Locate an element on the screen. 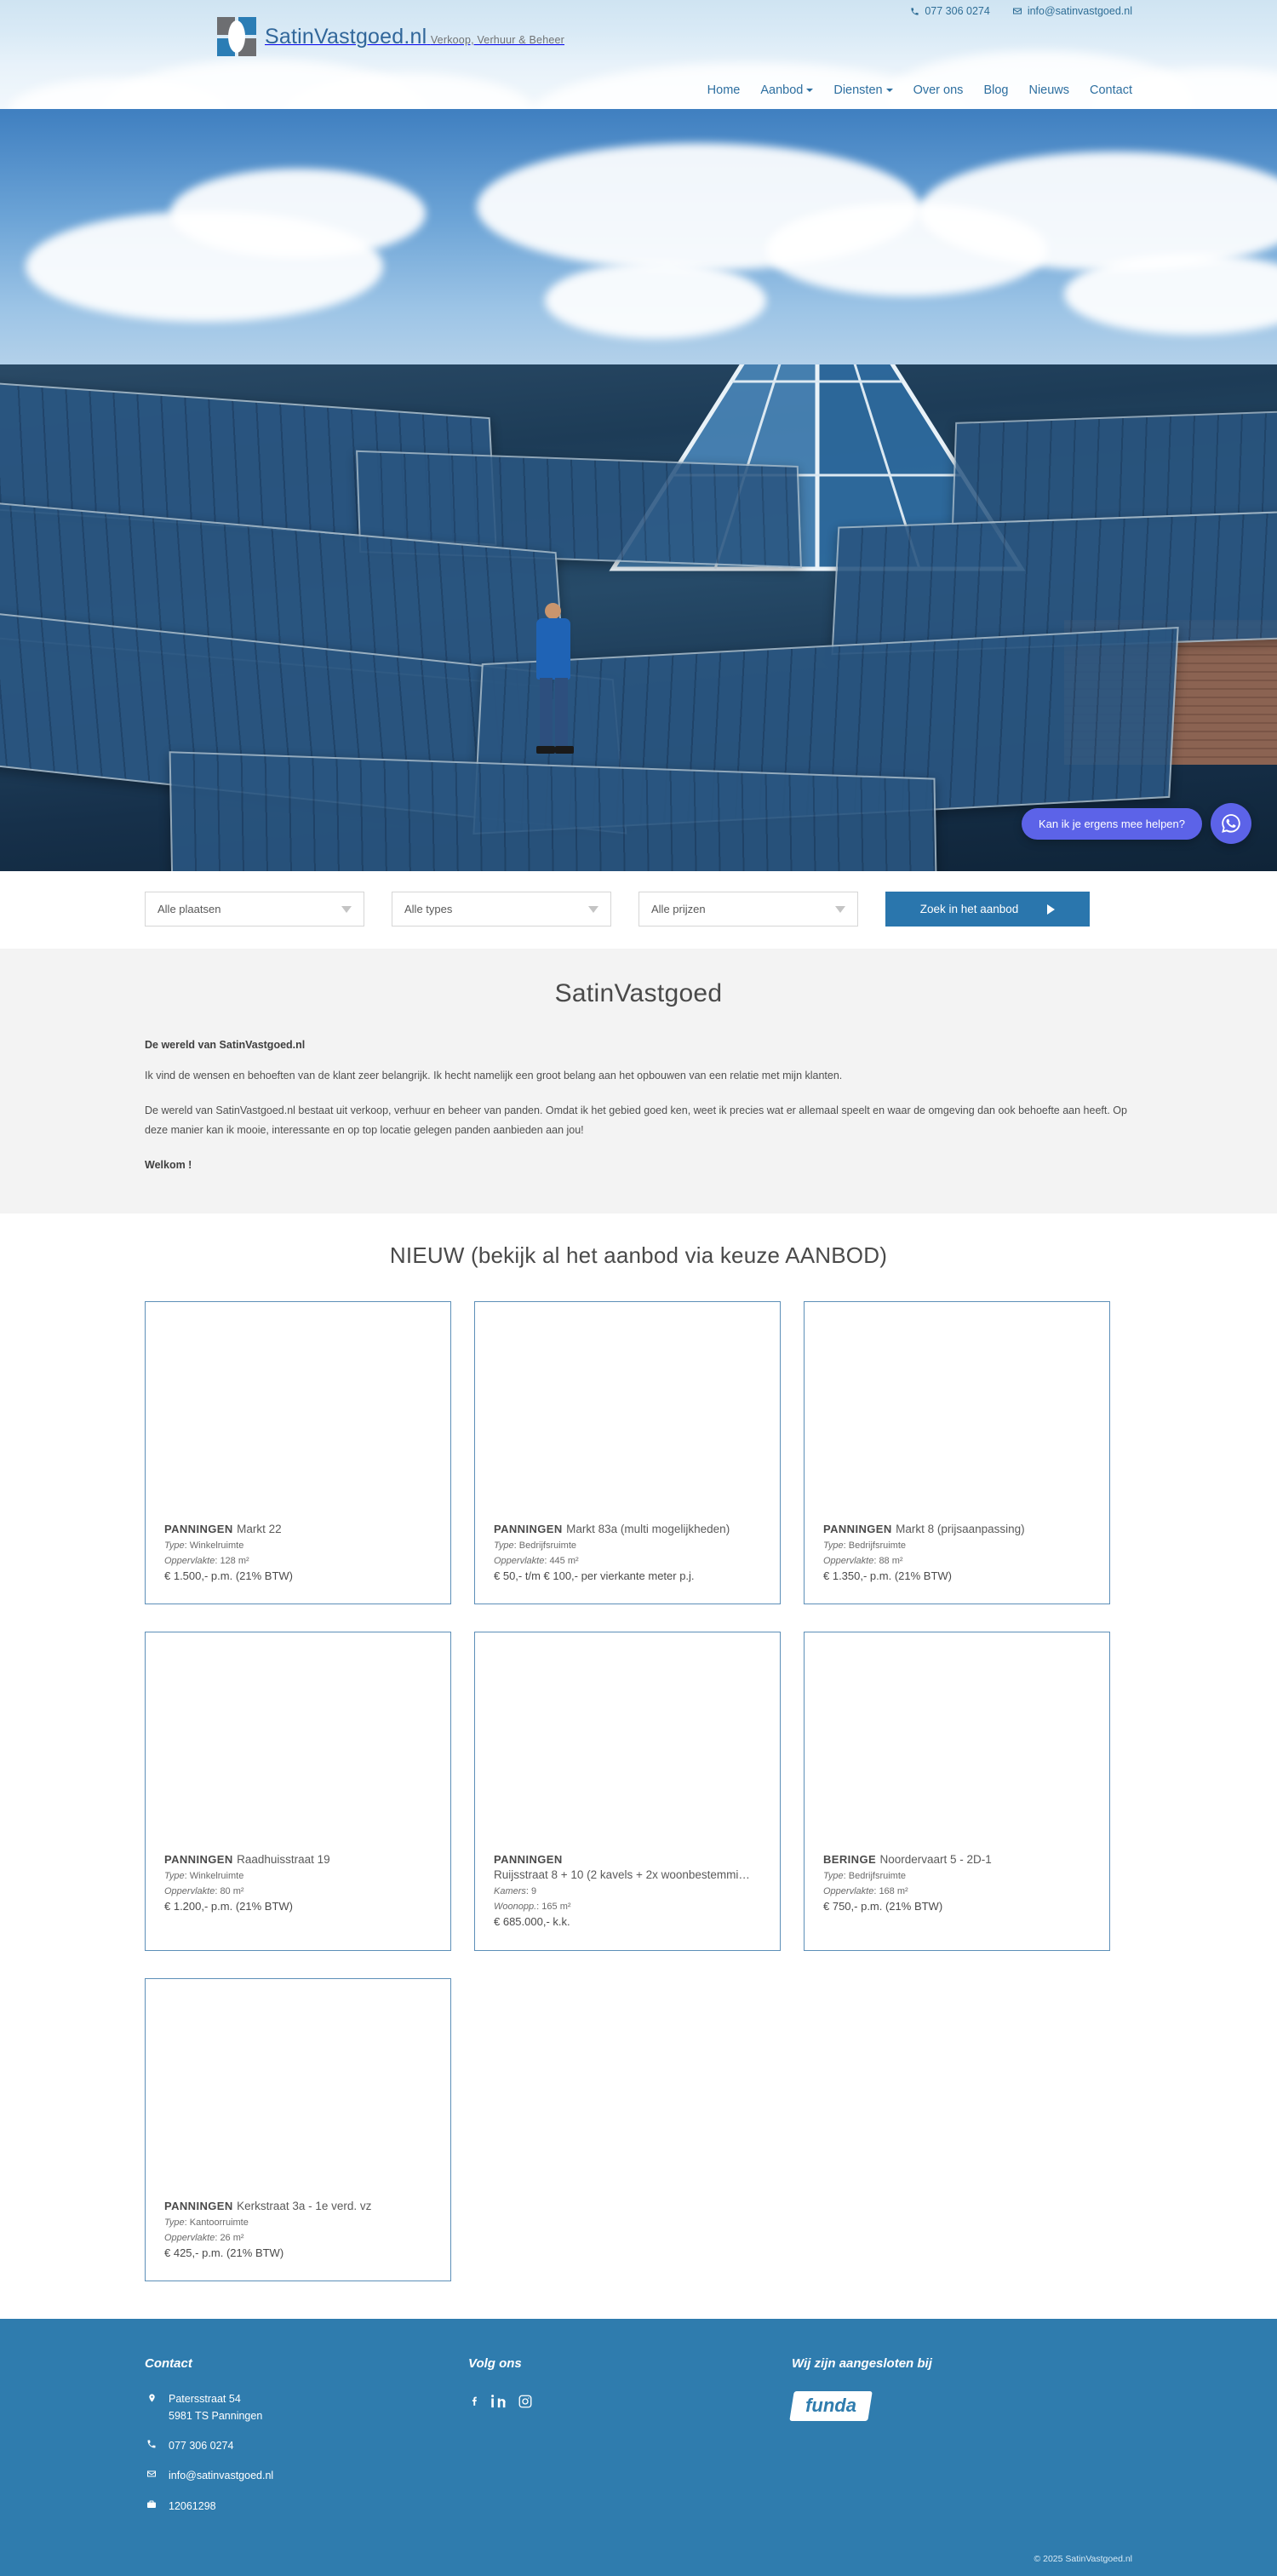 Image resolution: width=1277 pixels, height=2576 pixels. intro-welcome: Welkom ! is located at coordinates (168, 1165).